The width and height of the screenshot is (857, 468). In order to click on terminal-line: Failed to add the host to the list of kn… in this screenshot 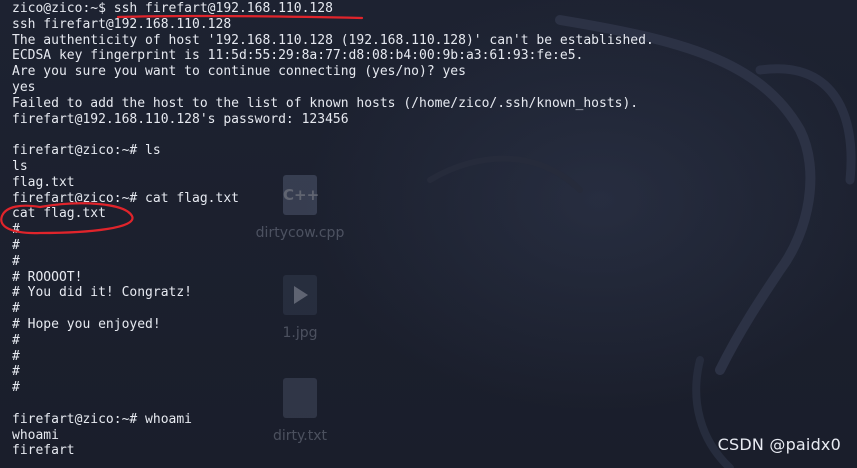, I will do `click(325, 103)`.